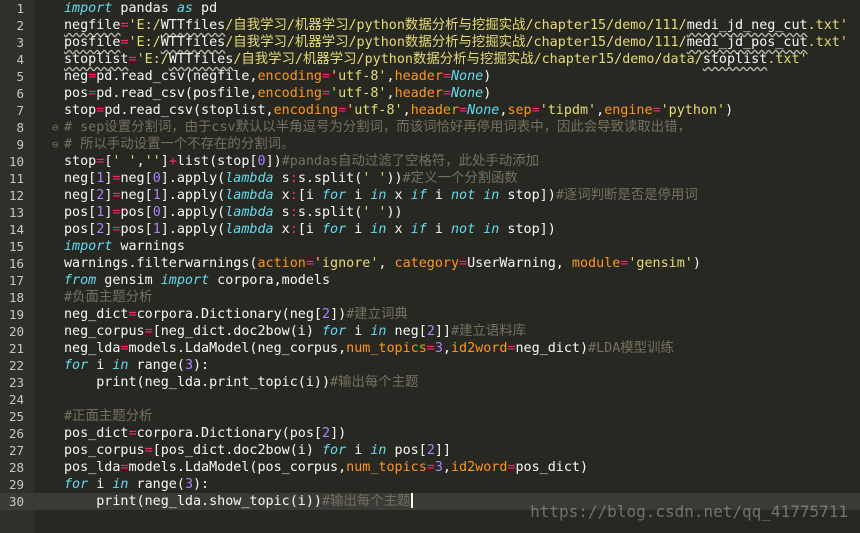 The width and height of the screenshot is (860, 533). I want to click on code-token: negfile, so click(92, 25).